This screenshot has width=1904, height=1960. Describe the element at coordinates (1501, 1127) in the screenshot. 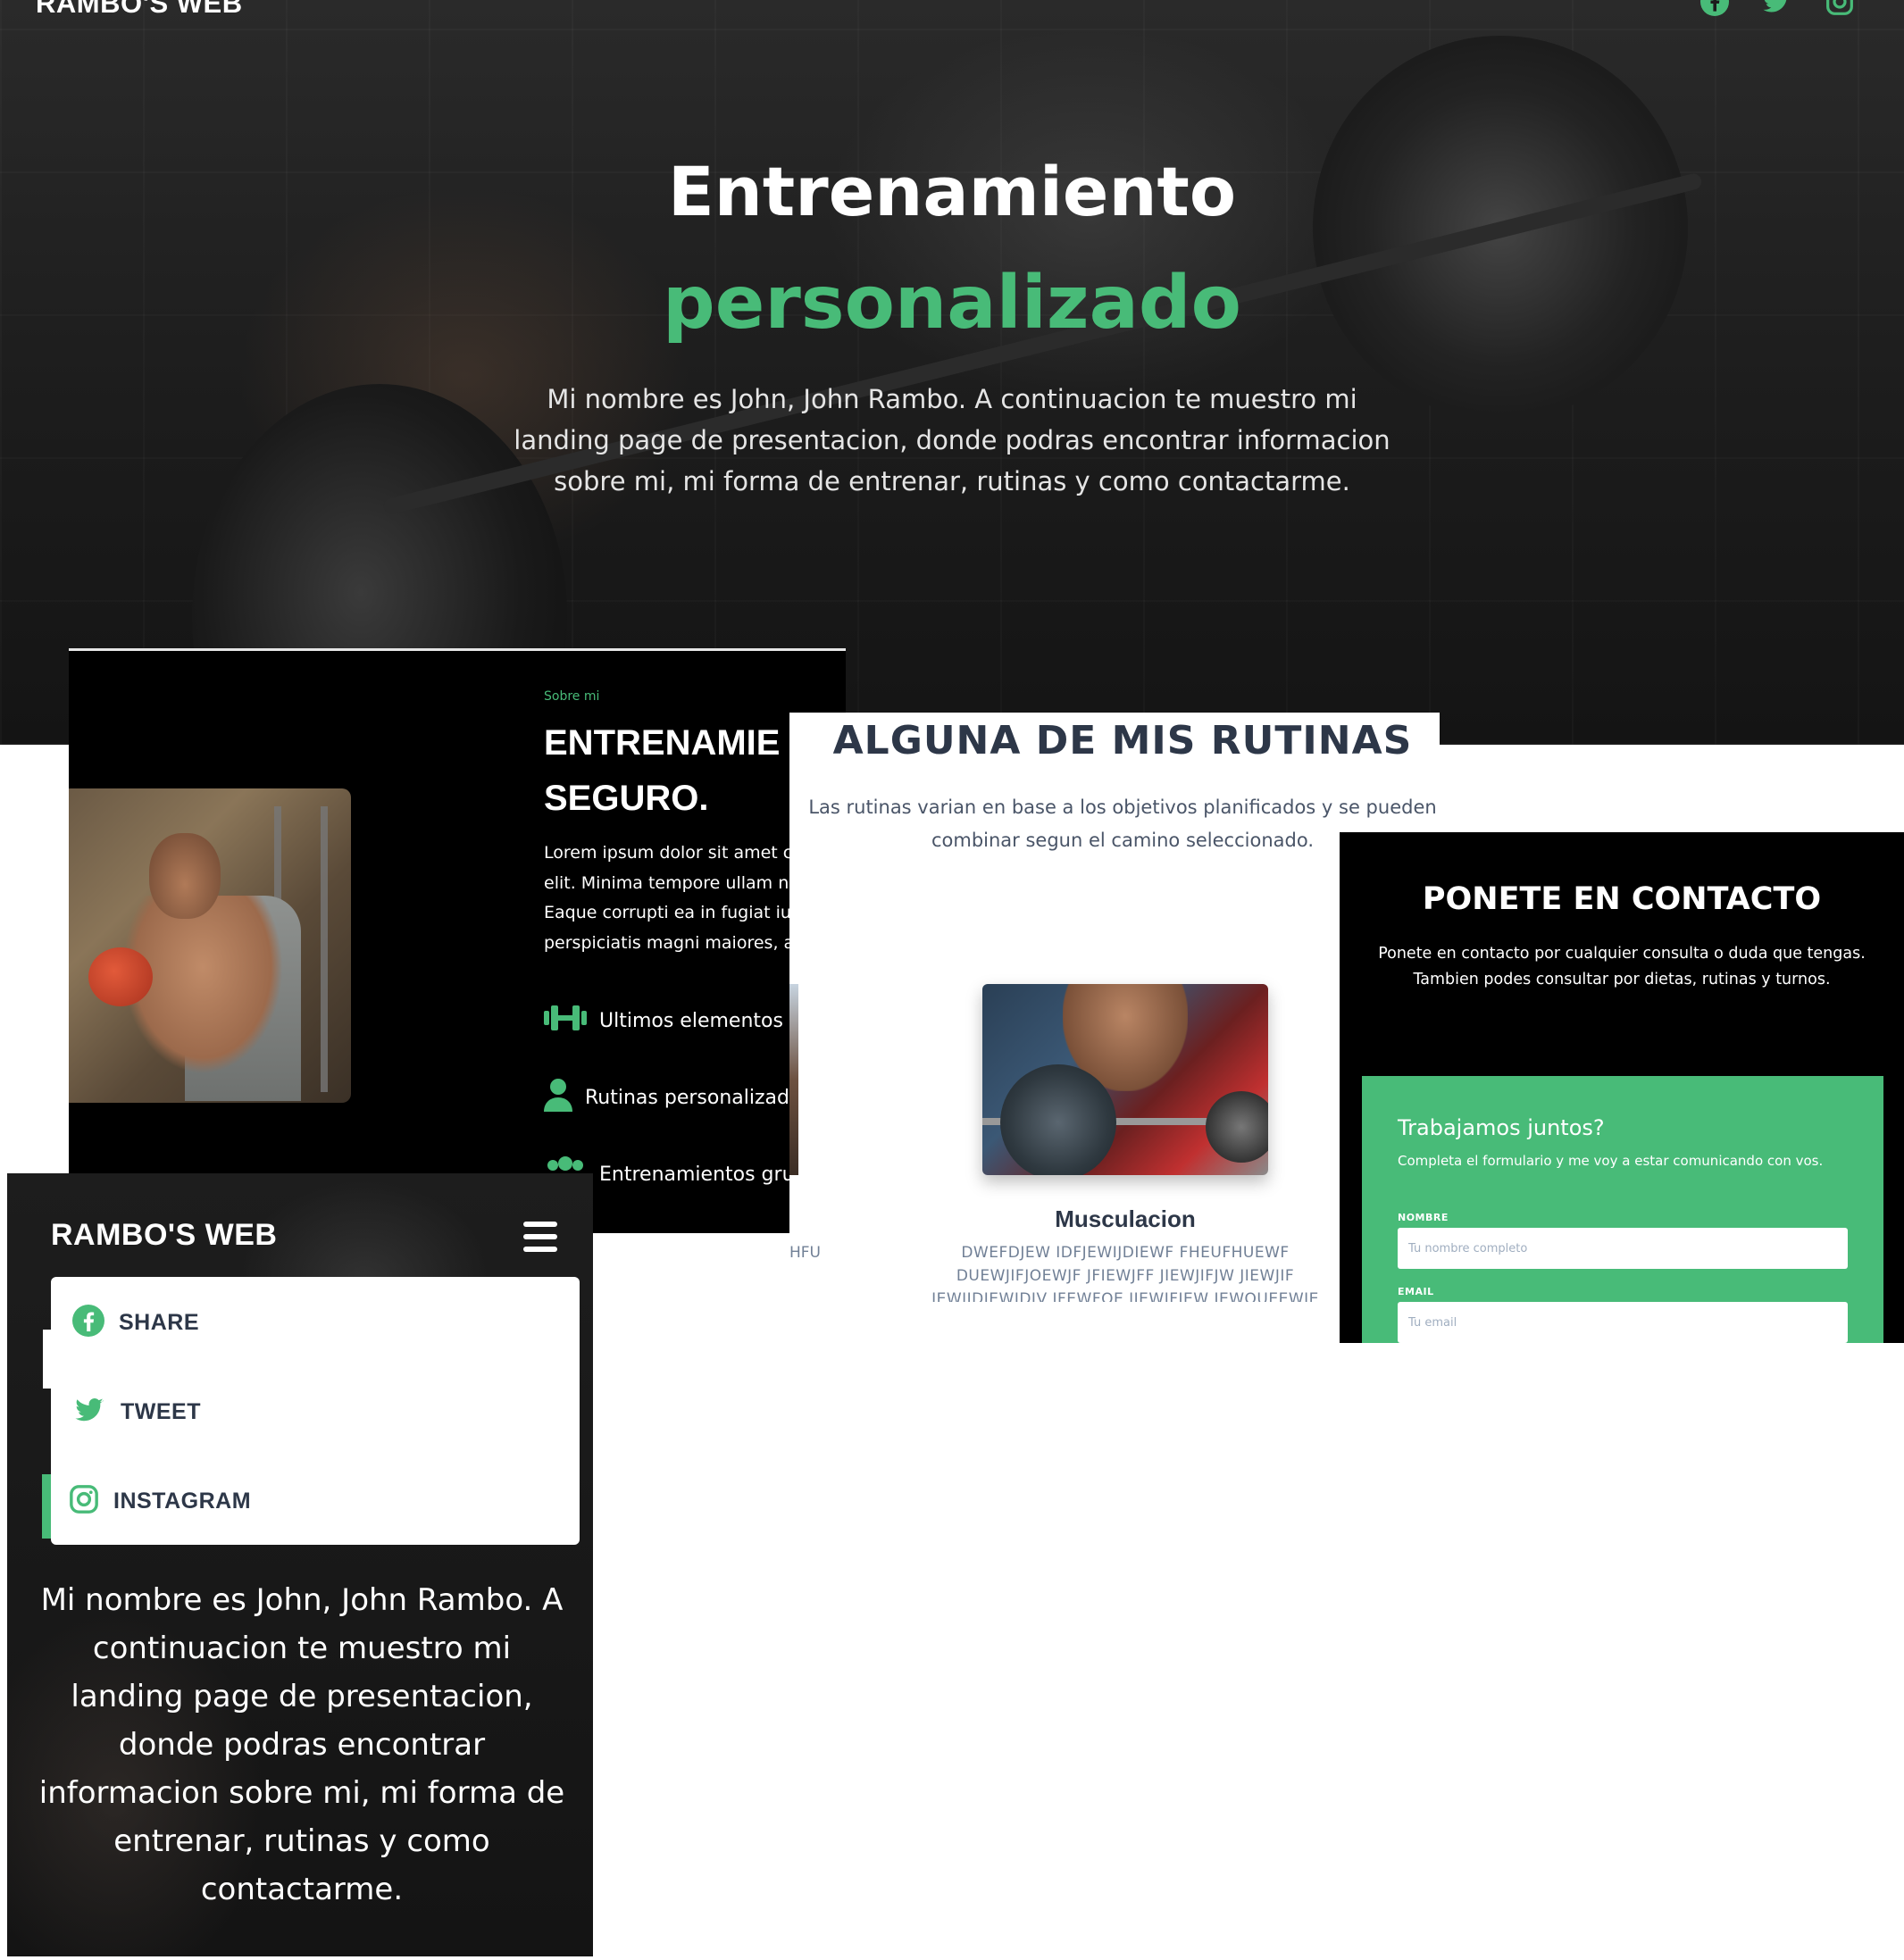

I see `form-title: Trabajamos juntos?` at that location.